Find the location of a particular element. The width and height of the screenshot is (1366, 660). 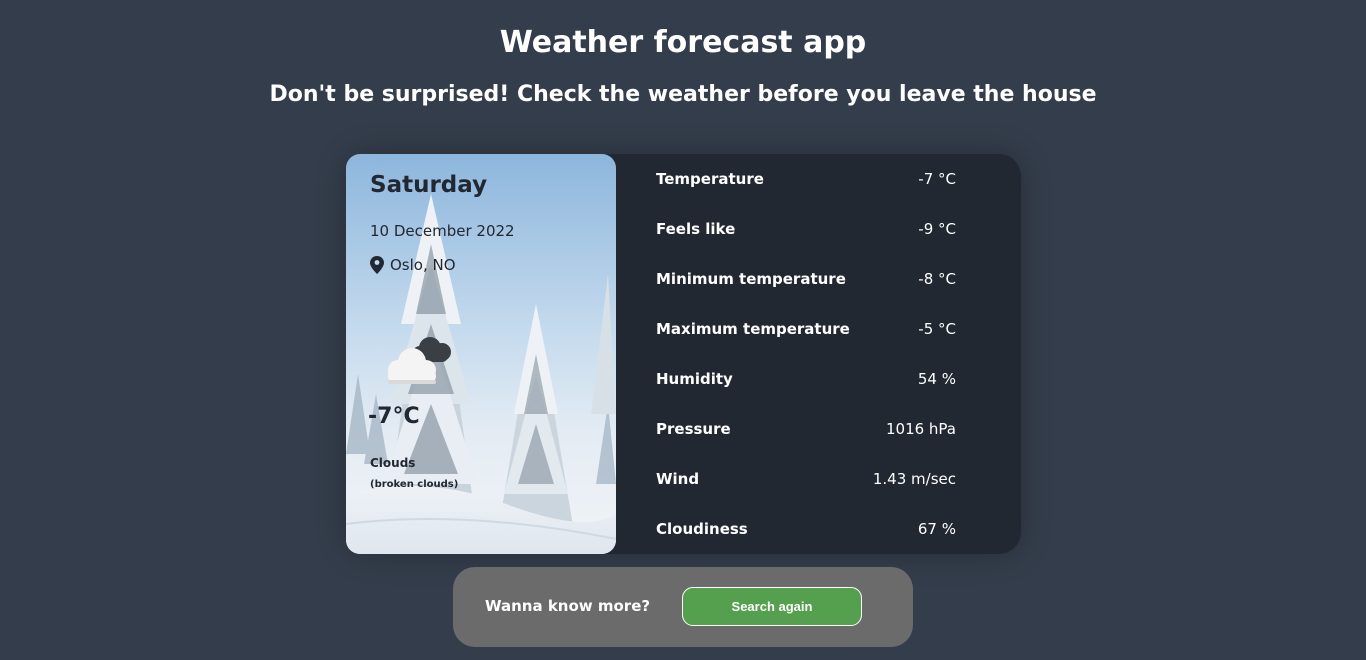

detail-row-maximum-temperature: Maximum temperature -5 °C is located at coordinates (806, 329).